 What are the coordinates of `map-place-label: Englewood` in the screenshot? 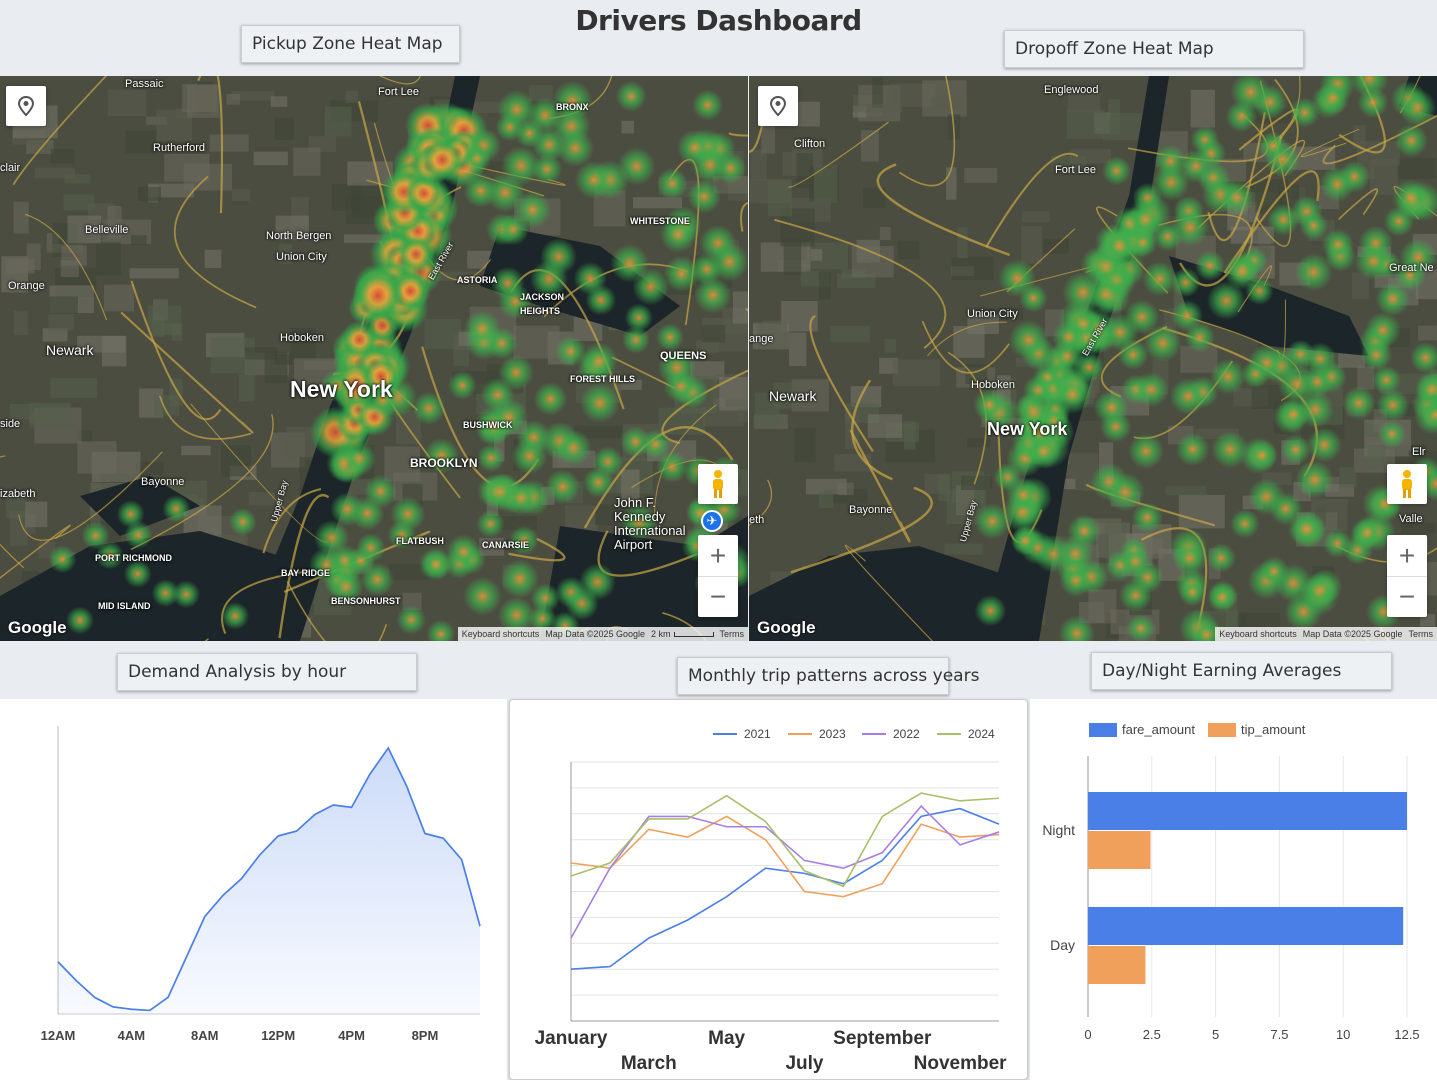 It's located at (1071, 90).